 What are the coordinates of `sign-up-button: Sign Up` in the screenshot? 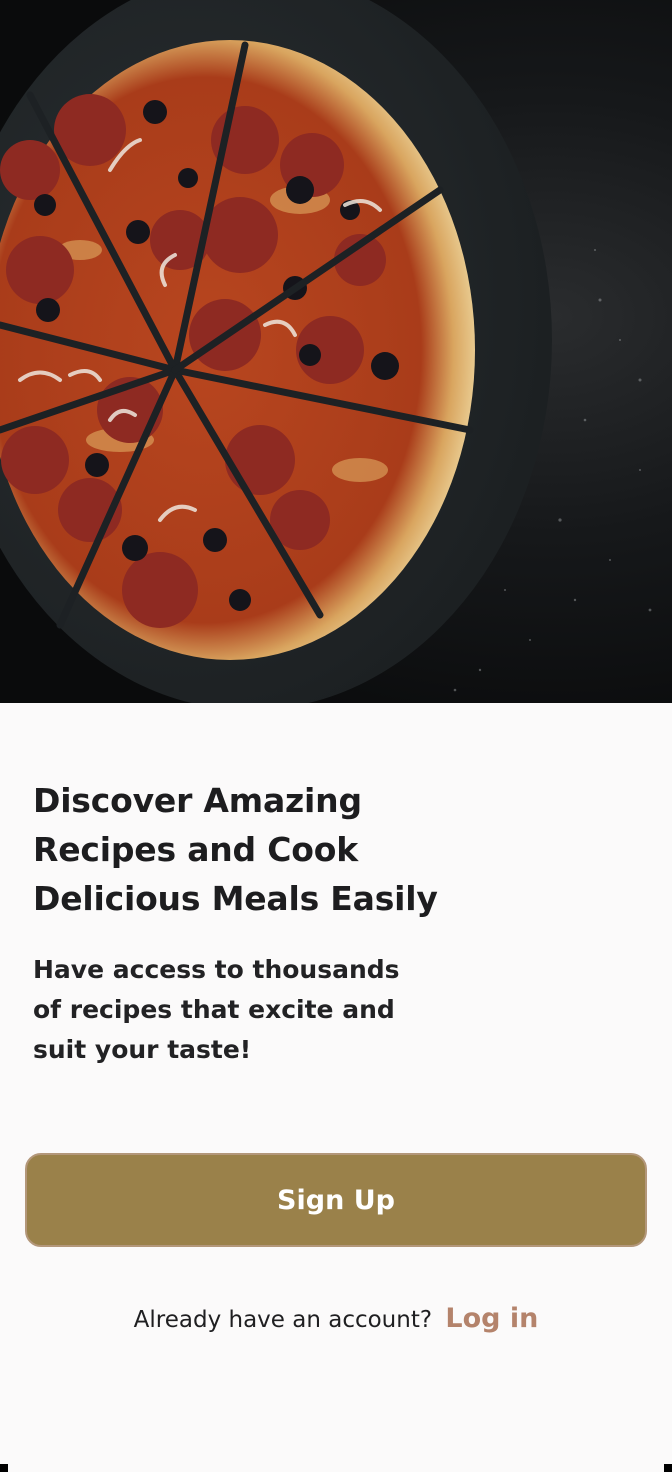 It's located at (336, 1200).